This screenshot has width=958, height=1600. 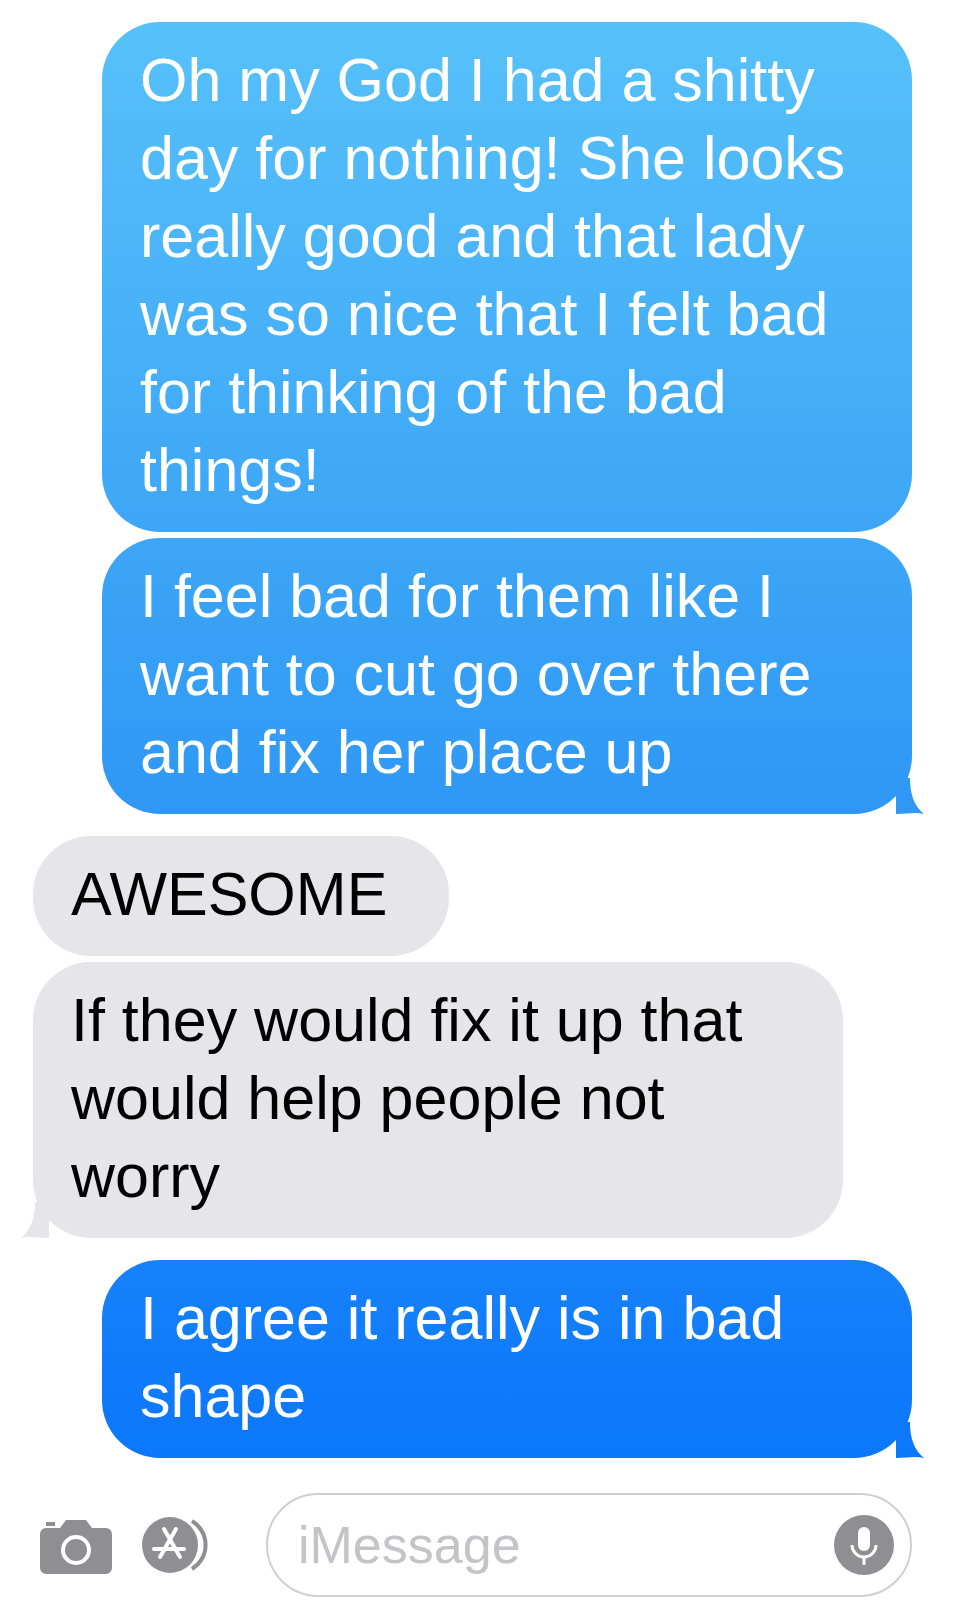 What do you see at coordinates (438, 1100) in the screenshot?
I see `message-bubble: If they would fix it up that would help people not worry` at bounding box center [438, 1100].